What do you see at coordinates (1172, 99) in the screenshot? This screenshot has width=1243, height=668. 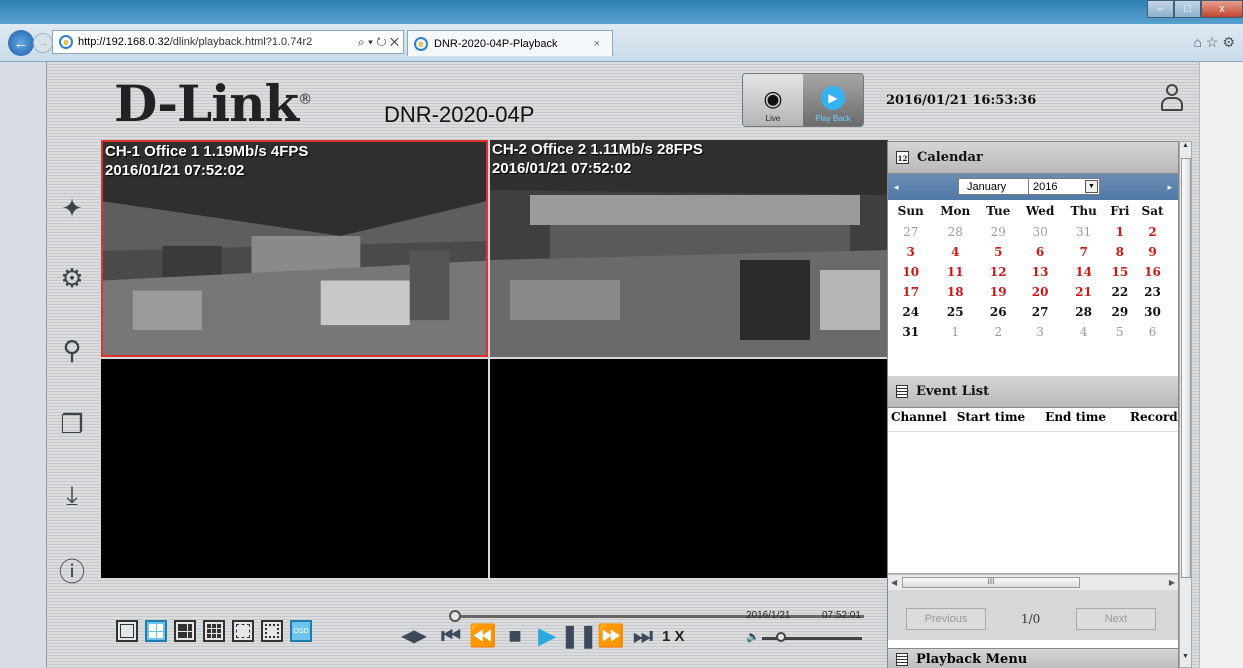 I see `user-icon` at bounding box center [1172, 99].